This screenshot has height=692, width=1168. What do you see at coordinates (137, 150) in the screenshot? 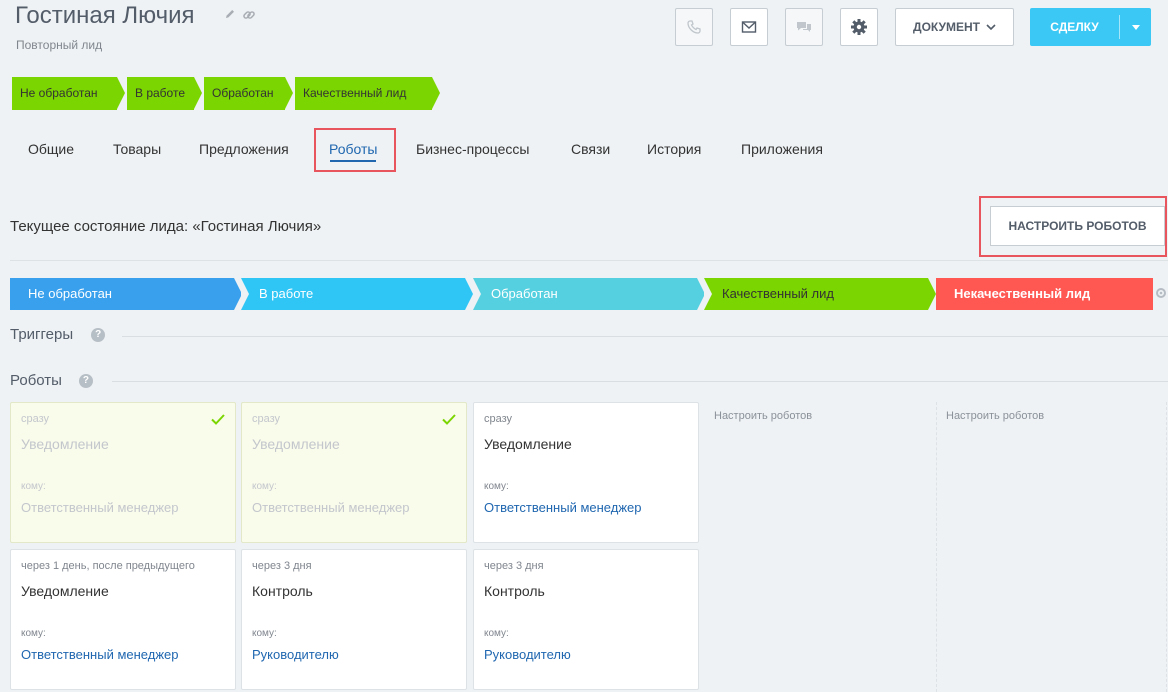
I see `tab-products: Товары` at bounding box center [137, 150].